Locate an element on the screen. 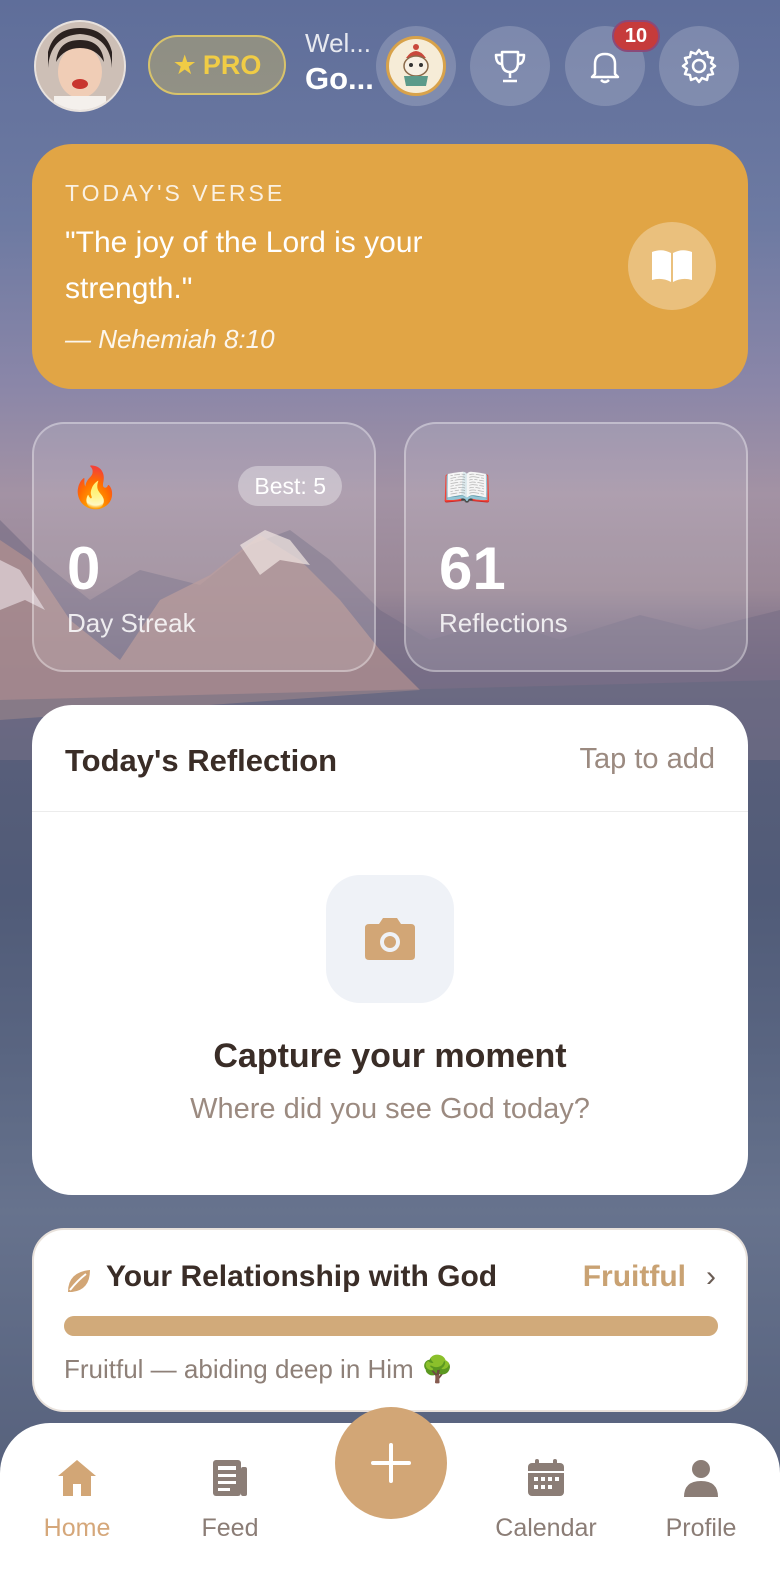  verse-reference: — Nehemiah 8:10 is located at coordinates (170, 339).